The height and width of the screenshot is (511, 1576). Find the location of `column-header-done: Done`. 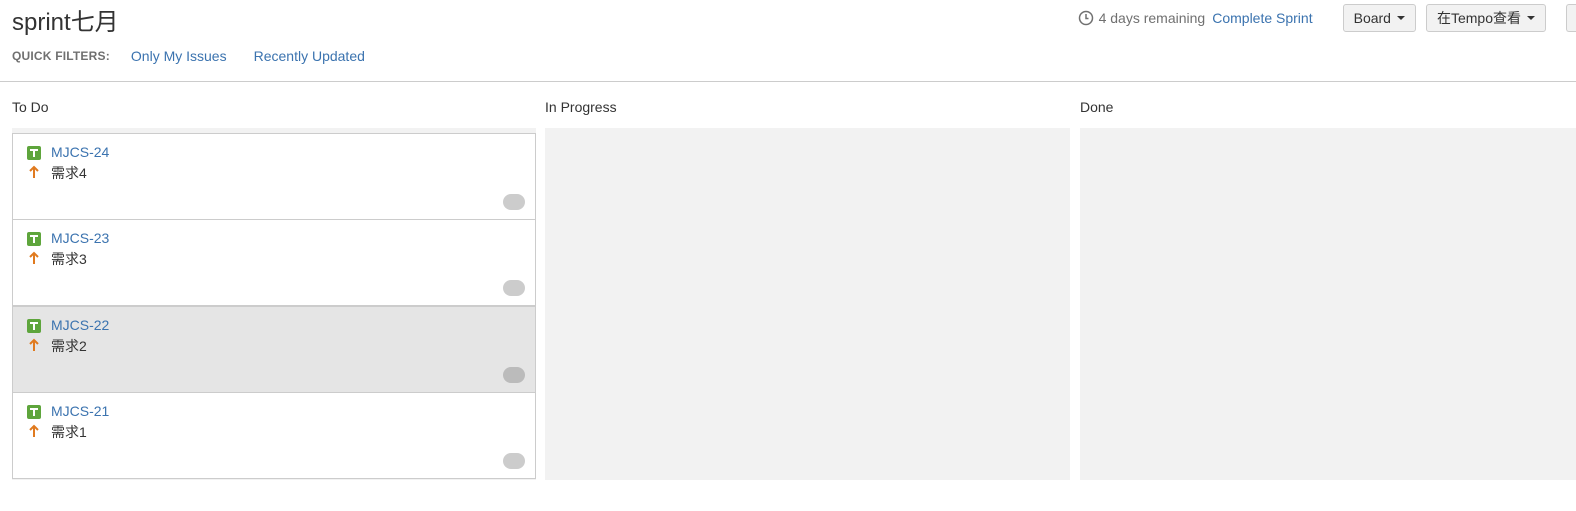

column-header-done: Done is located at coordinates (1097, 107).